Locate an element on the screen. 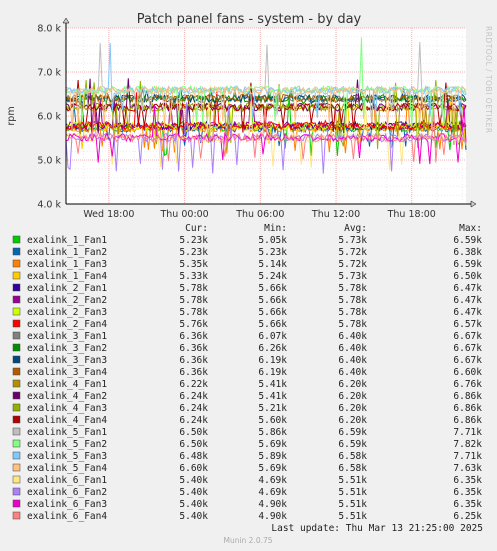 Image resolution: width=497 pixels, height=551 pixels. legend-series-name: exalink_3_Fan1 is located at coordinates (67, 336).